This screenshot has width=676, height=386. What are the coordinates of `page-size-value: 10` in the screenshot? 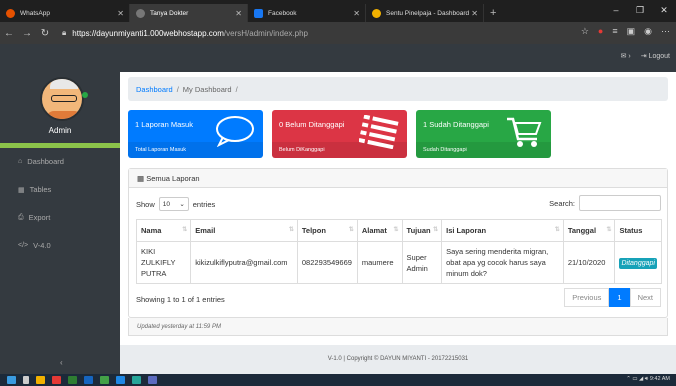 It's located at (166, 204).